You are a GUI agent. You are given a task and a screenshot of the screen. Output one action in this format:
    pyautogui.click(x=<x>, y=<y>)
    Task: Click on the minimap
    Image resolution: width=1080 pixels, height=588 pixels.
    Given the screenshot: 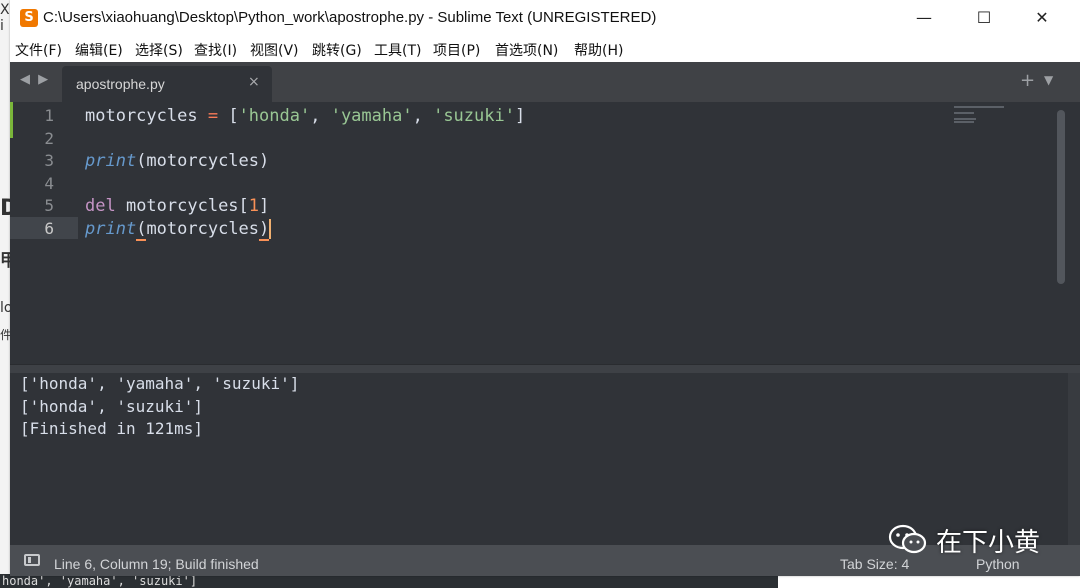 What is the action you would take?
    pyautogui.click(x=984, y=116)
    